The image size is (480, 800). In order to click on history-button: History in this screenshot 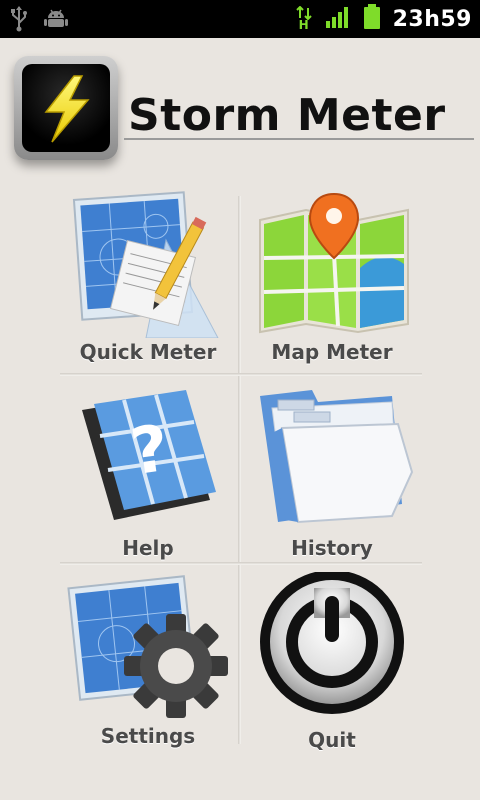, I will do `click(332, 470)`.